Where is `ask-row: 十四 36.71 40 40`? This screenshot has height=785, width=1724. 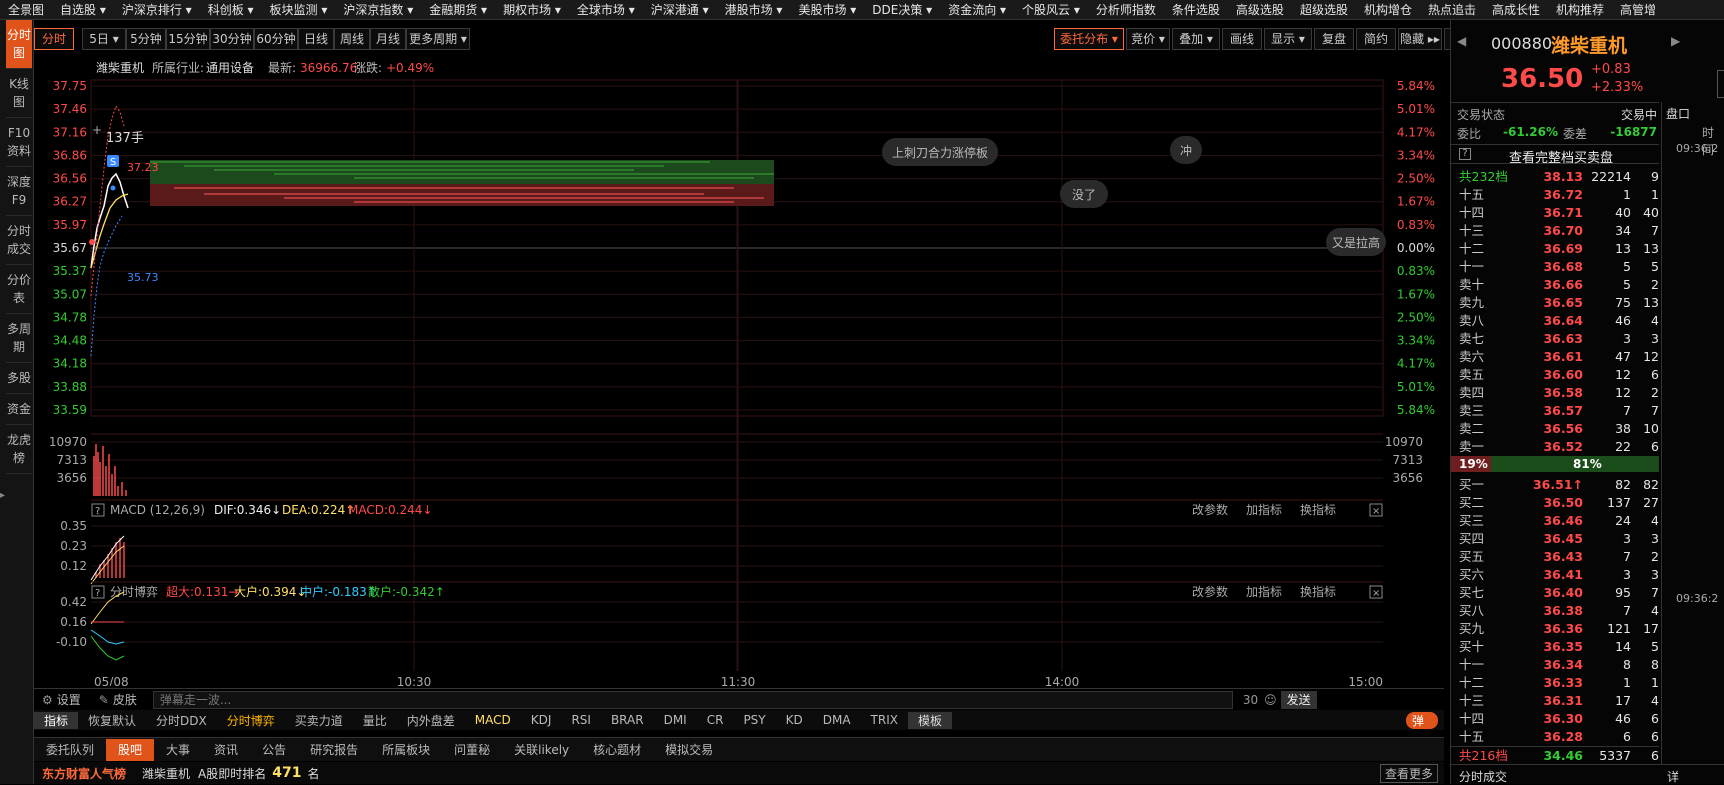
ask-row: 十四 36.71 40 40 is located at coordinates (1555, 213).